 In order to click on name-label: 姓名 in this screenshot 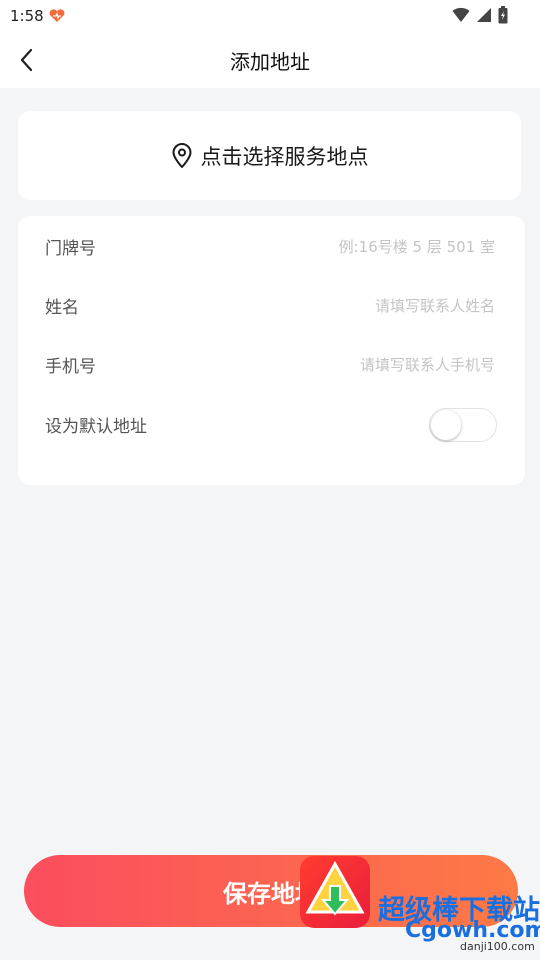, I will do `click(62, 308)`.